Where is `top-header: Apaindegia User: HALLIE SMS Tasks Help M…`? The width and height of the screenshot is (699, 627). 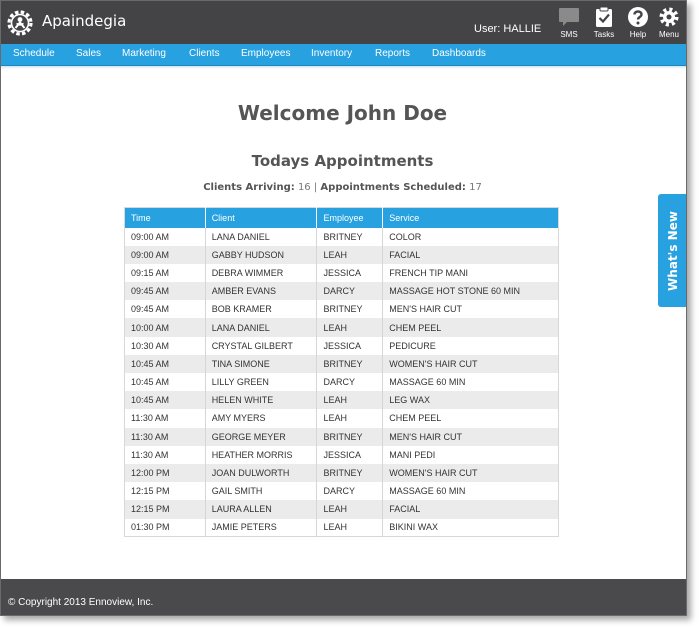
top-header: Apaindegia User: HALLIE SMS Tasks Help M… is located at coordinates (343, 22).